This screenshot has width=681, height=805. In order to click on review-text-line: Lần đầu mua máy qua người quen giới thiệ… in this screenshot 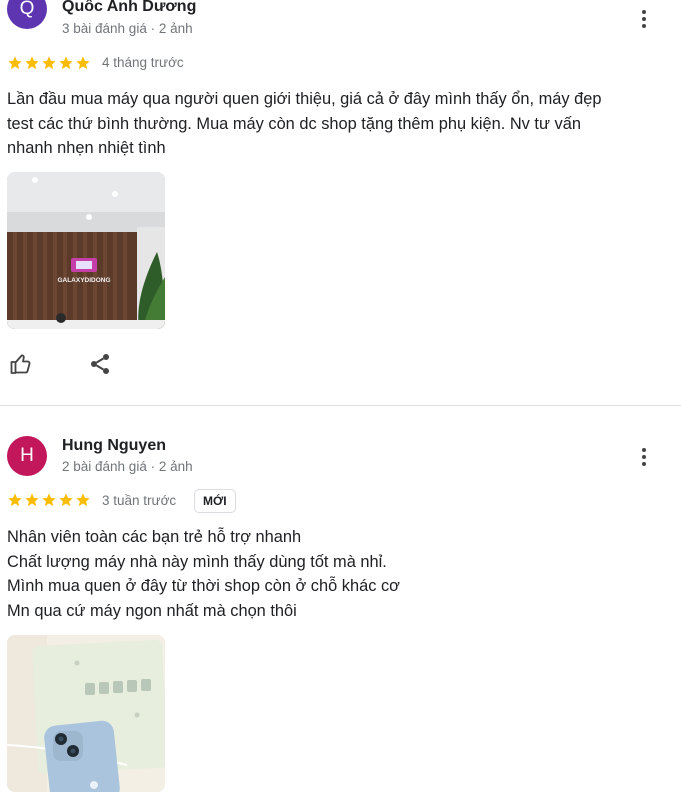, I will do `click(304, 99)`.